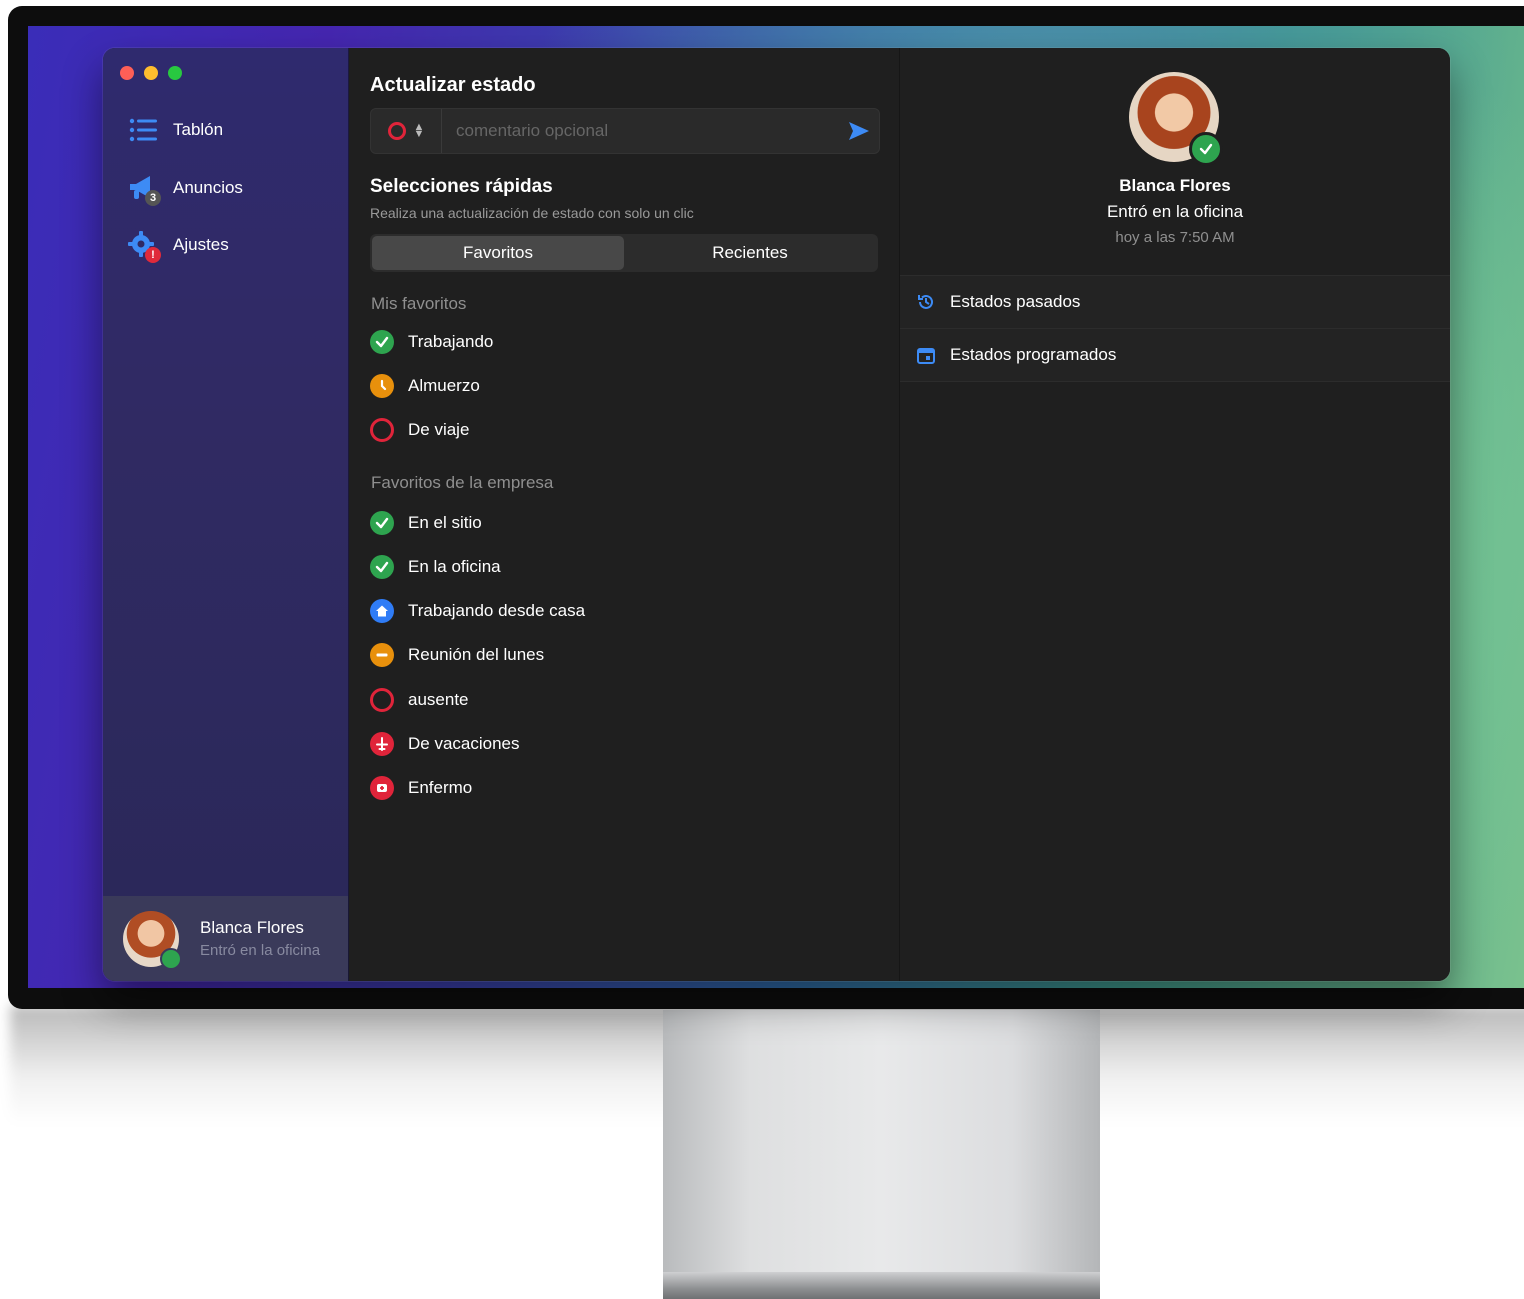 This screenshot has width=1524, height=1299. Describe the element at coordinates (439, 429) in the screenshot. I see `favorite-label: De viaje` at that location.